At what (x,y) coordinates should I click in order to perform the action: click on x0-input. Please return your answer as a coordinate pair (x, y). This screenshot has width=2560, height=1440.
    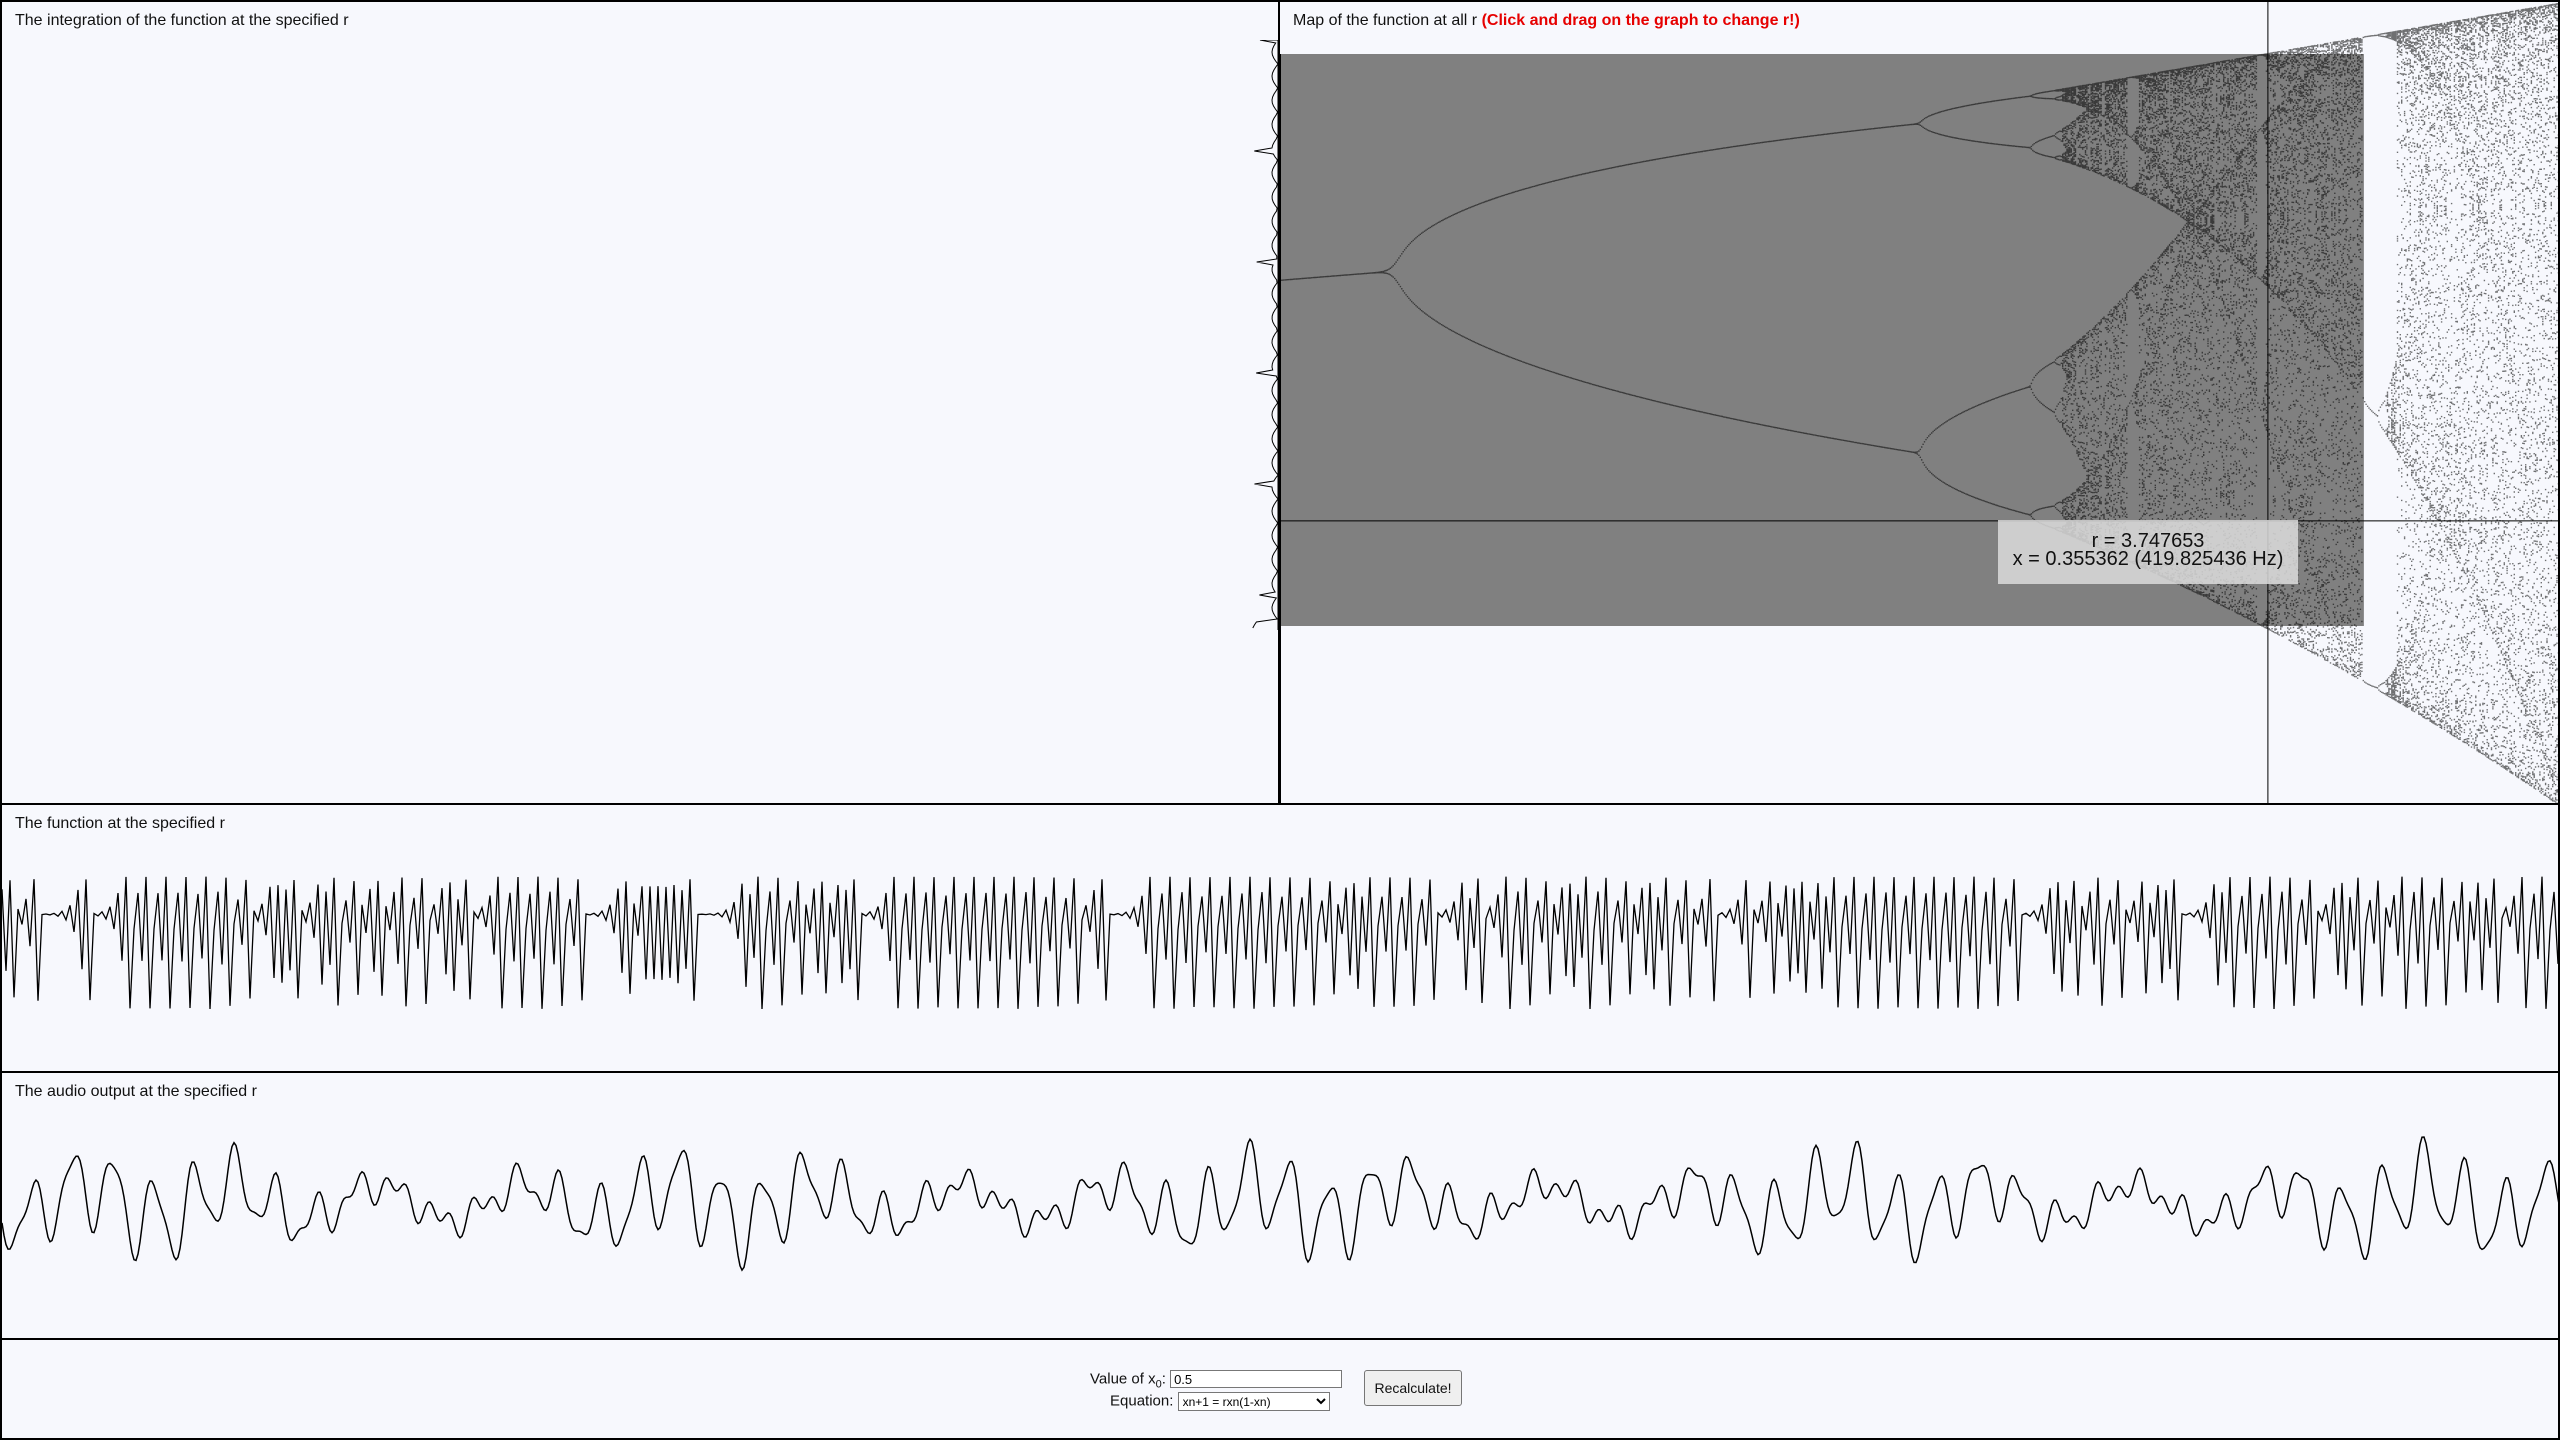
    Looking at the image, I should click on (1256, 1379).